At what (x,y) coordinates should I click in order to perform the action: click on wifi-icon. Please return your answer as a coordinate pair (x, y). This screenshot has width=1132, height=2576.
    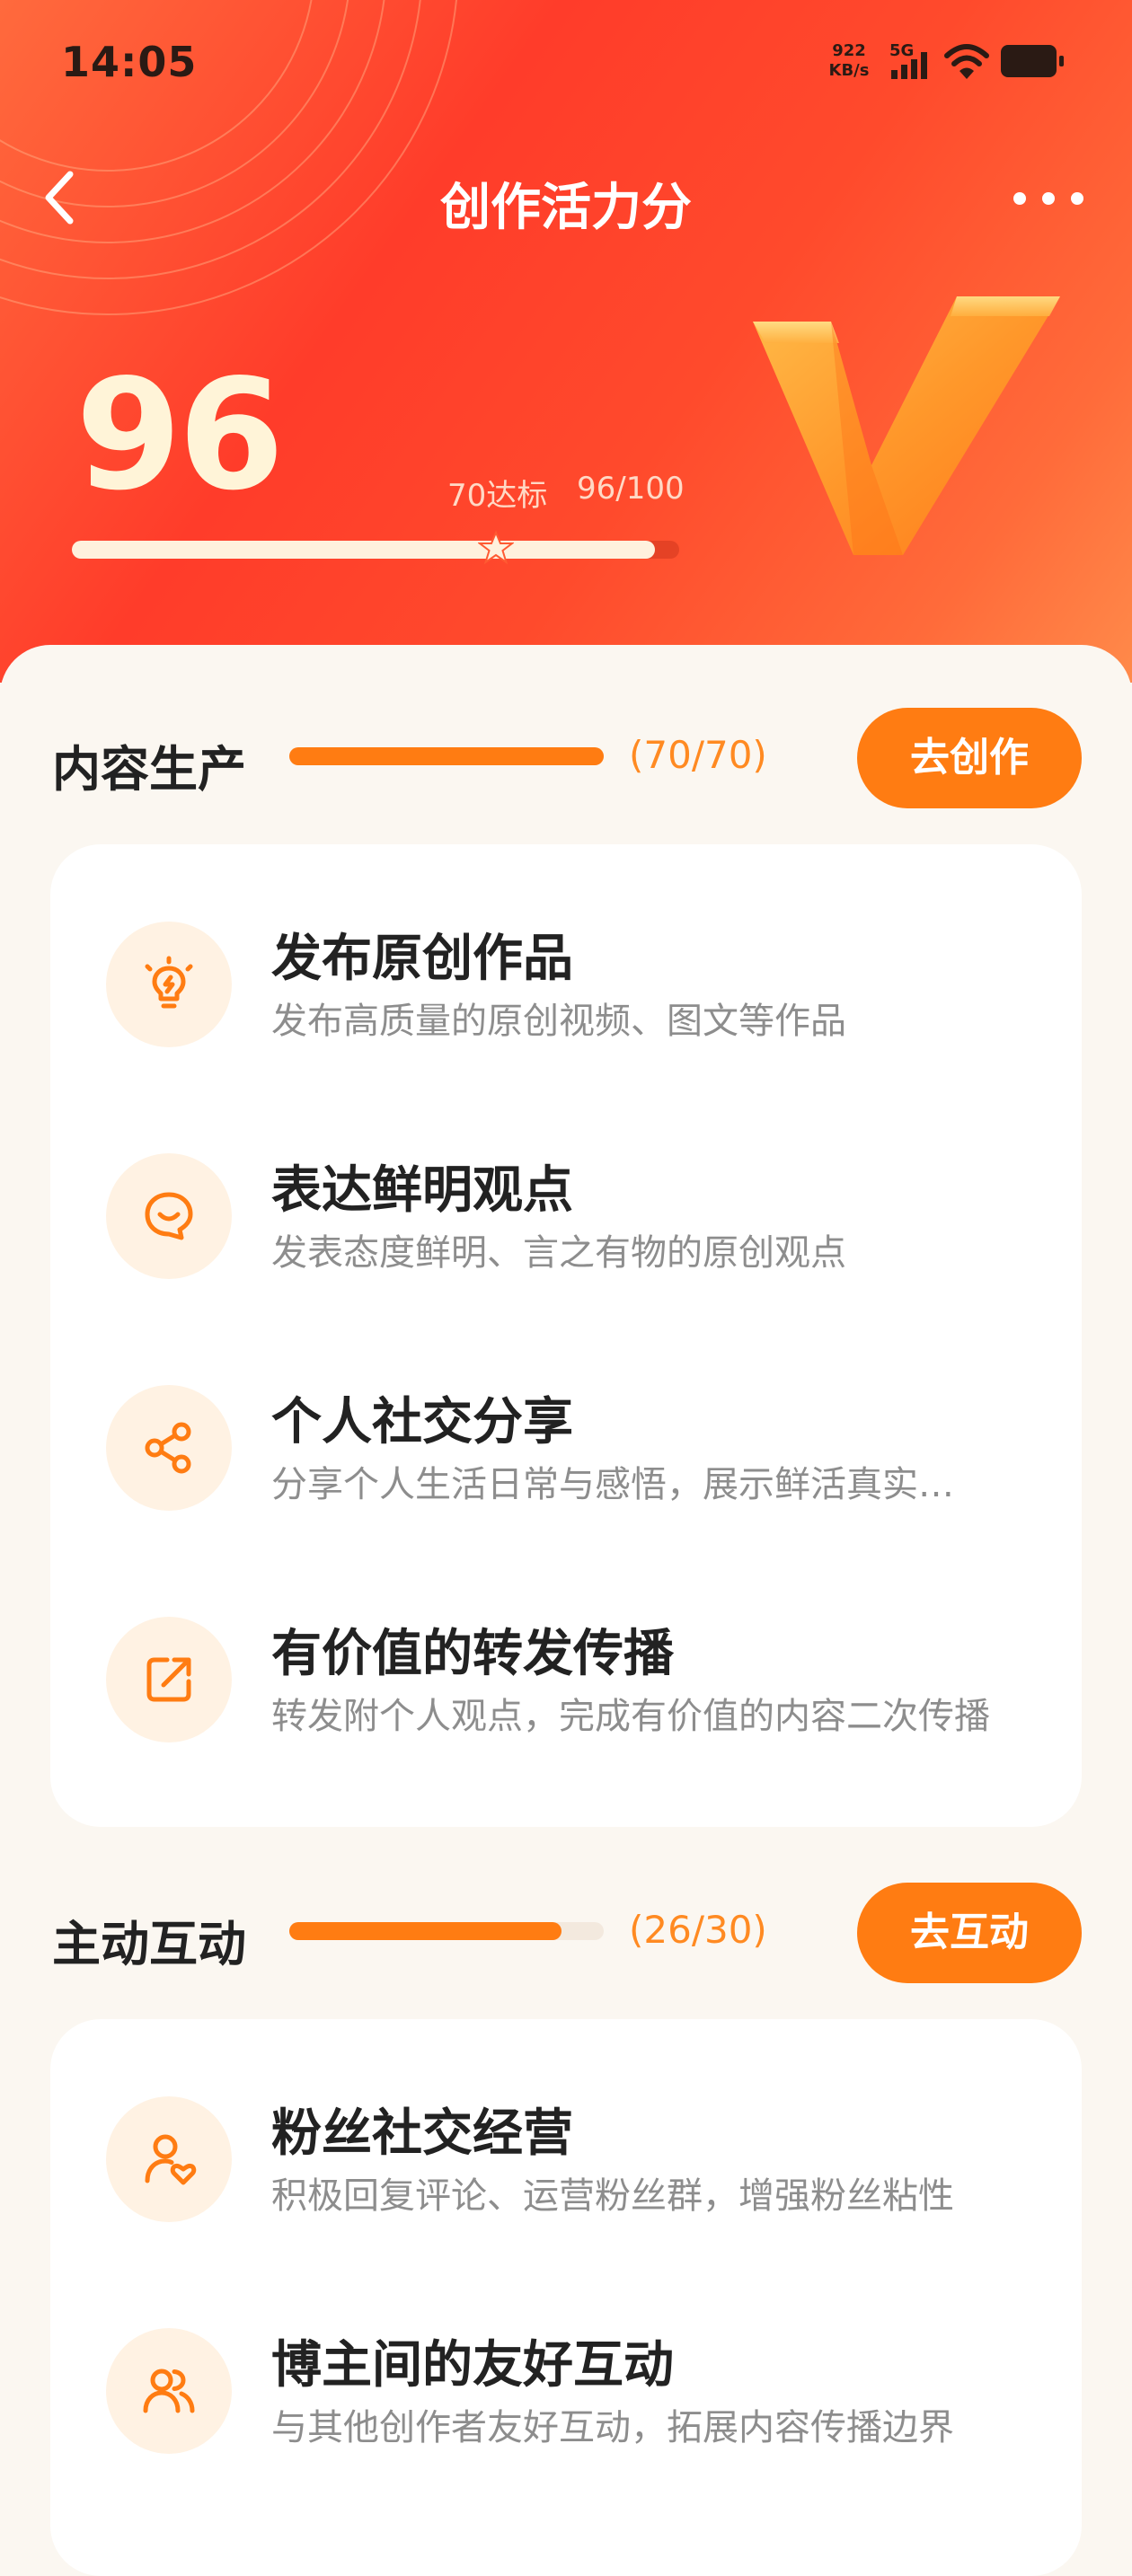
    Looking at the image, I should click on (966, 62).